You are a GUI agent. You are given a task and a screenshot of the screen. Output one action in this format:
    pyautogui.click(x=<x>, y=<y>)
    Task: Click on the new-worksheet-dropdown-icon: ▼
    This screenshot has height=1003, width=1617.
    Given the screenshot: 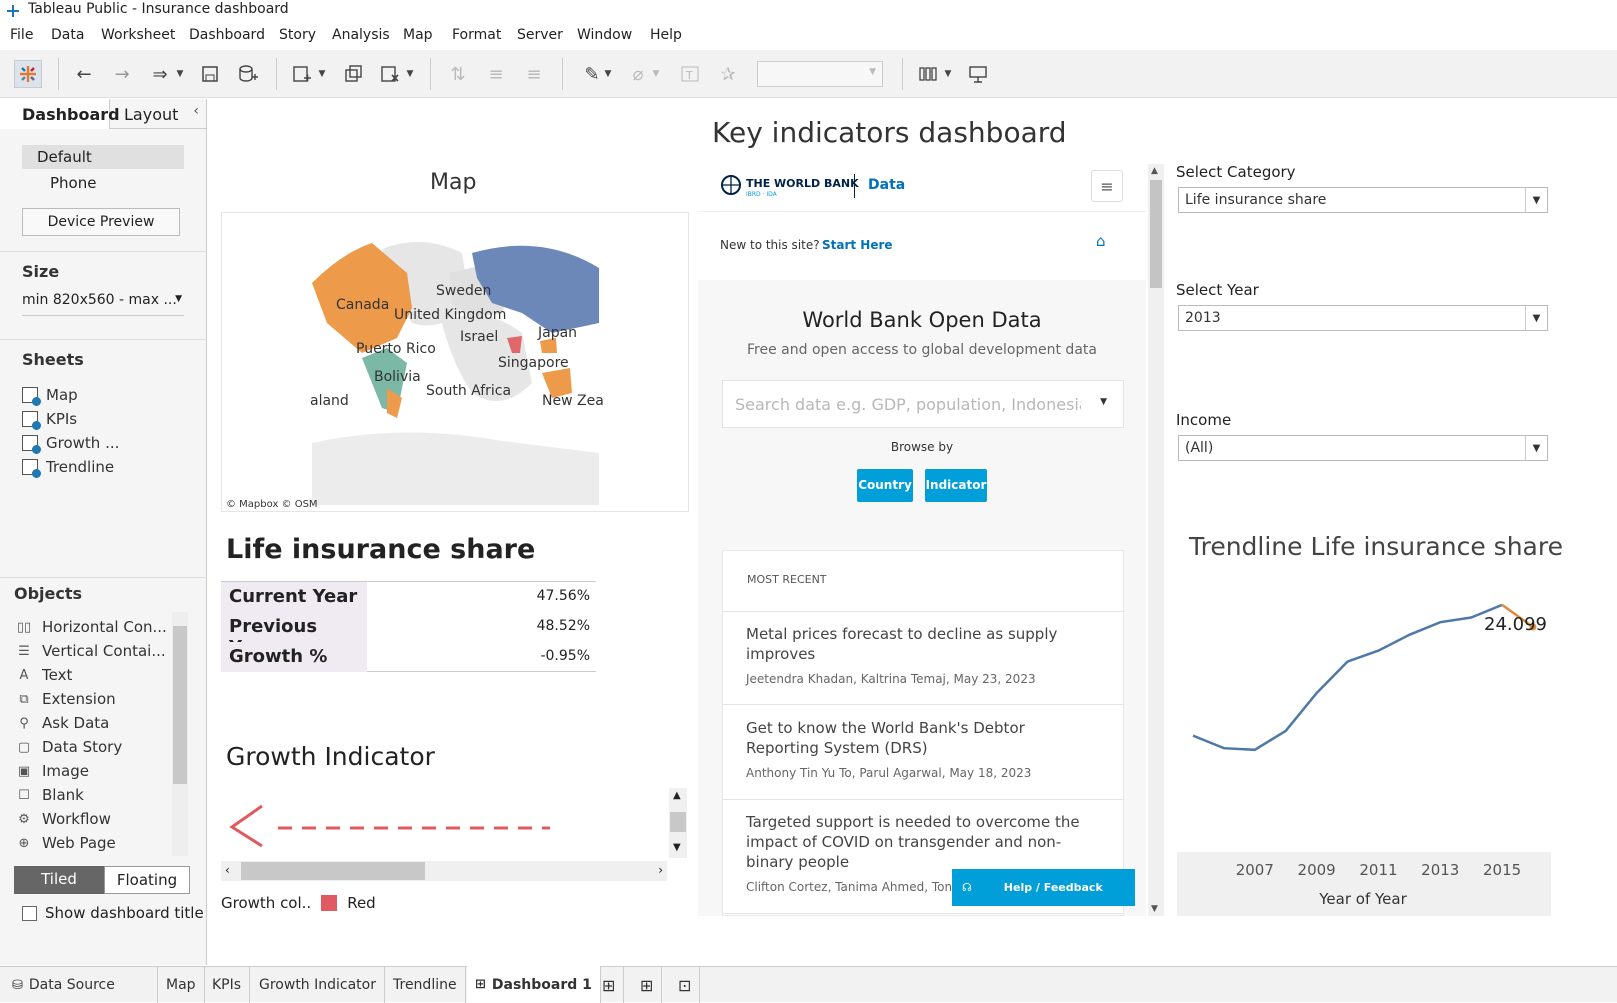 What is the action you would take?
    pyautogui.click(x=322, y=74)
    